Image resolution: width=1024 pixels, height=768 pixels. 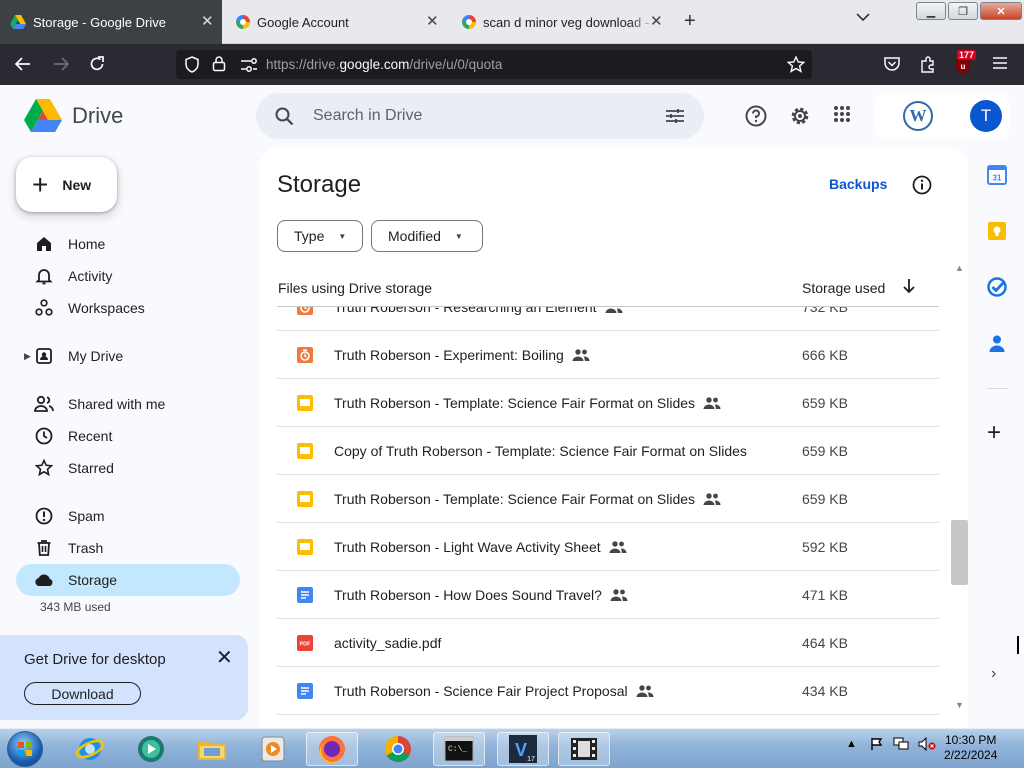 What do you see at coordinates (25, 749) in the screenshot?
I see `start-button-icon` at bounding box center [25, 749].